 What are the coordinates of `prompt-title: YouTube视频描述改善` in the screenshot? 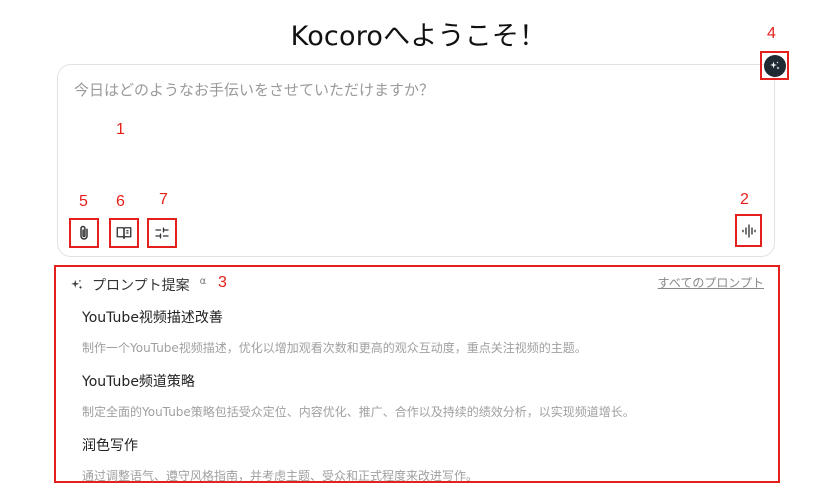 It's located at (152, 318).